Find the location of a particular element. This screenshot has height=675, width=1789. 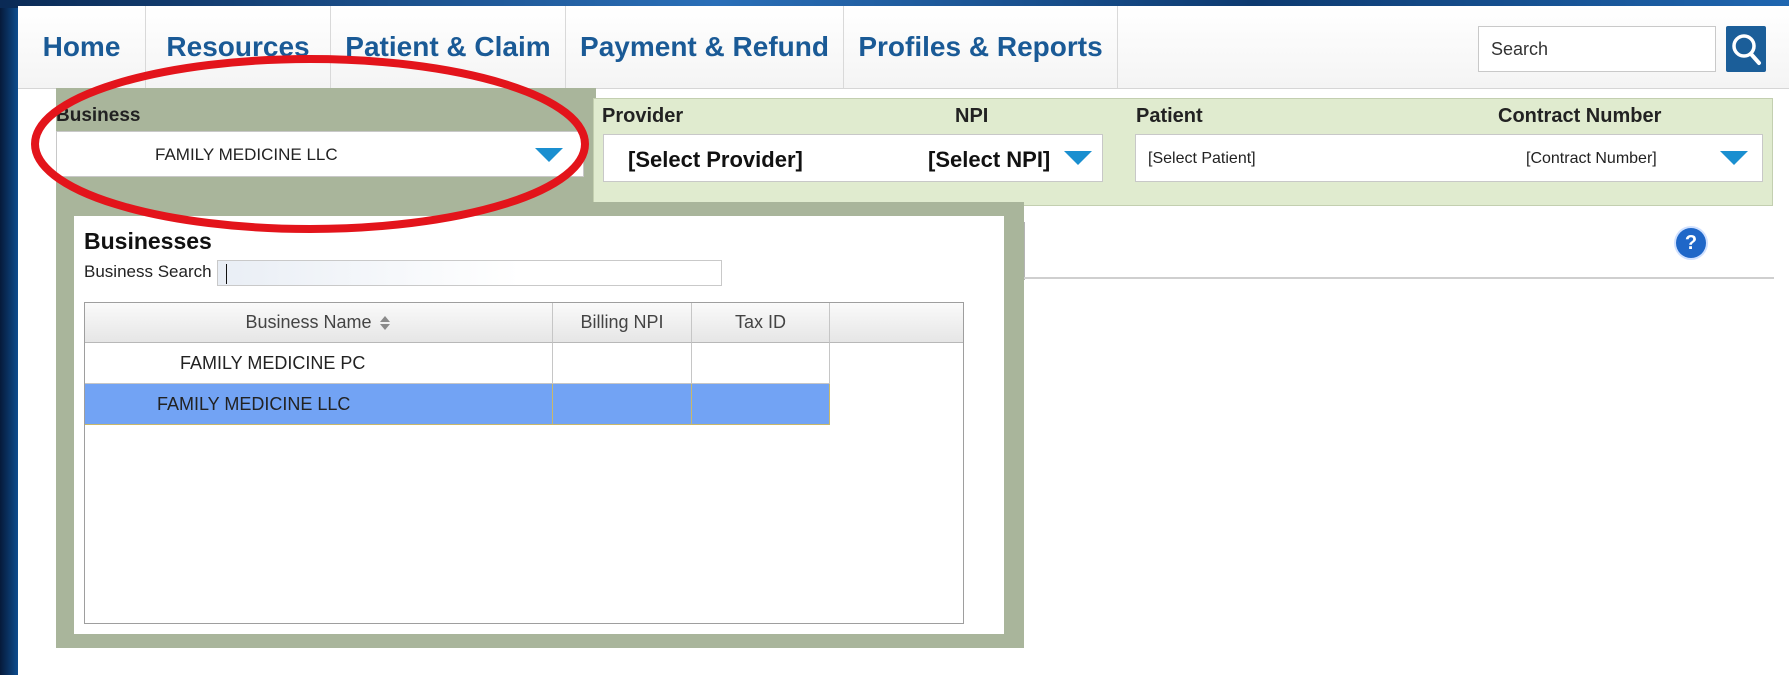

patient-label: Patient is located at coordinates (1169, 116).